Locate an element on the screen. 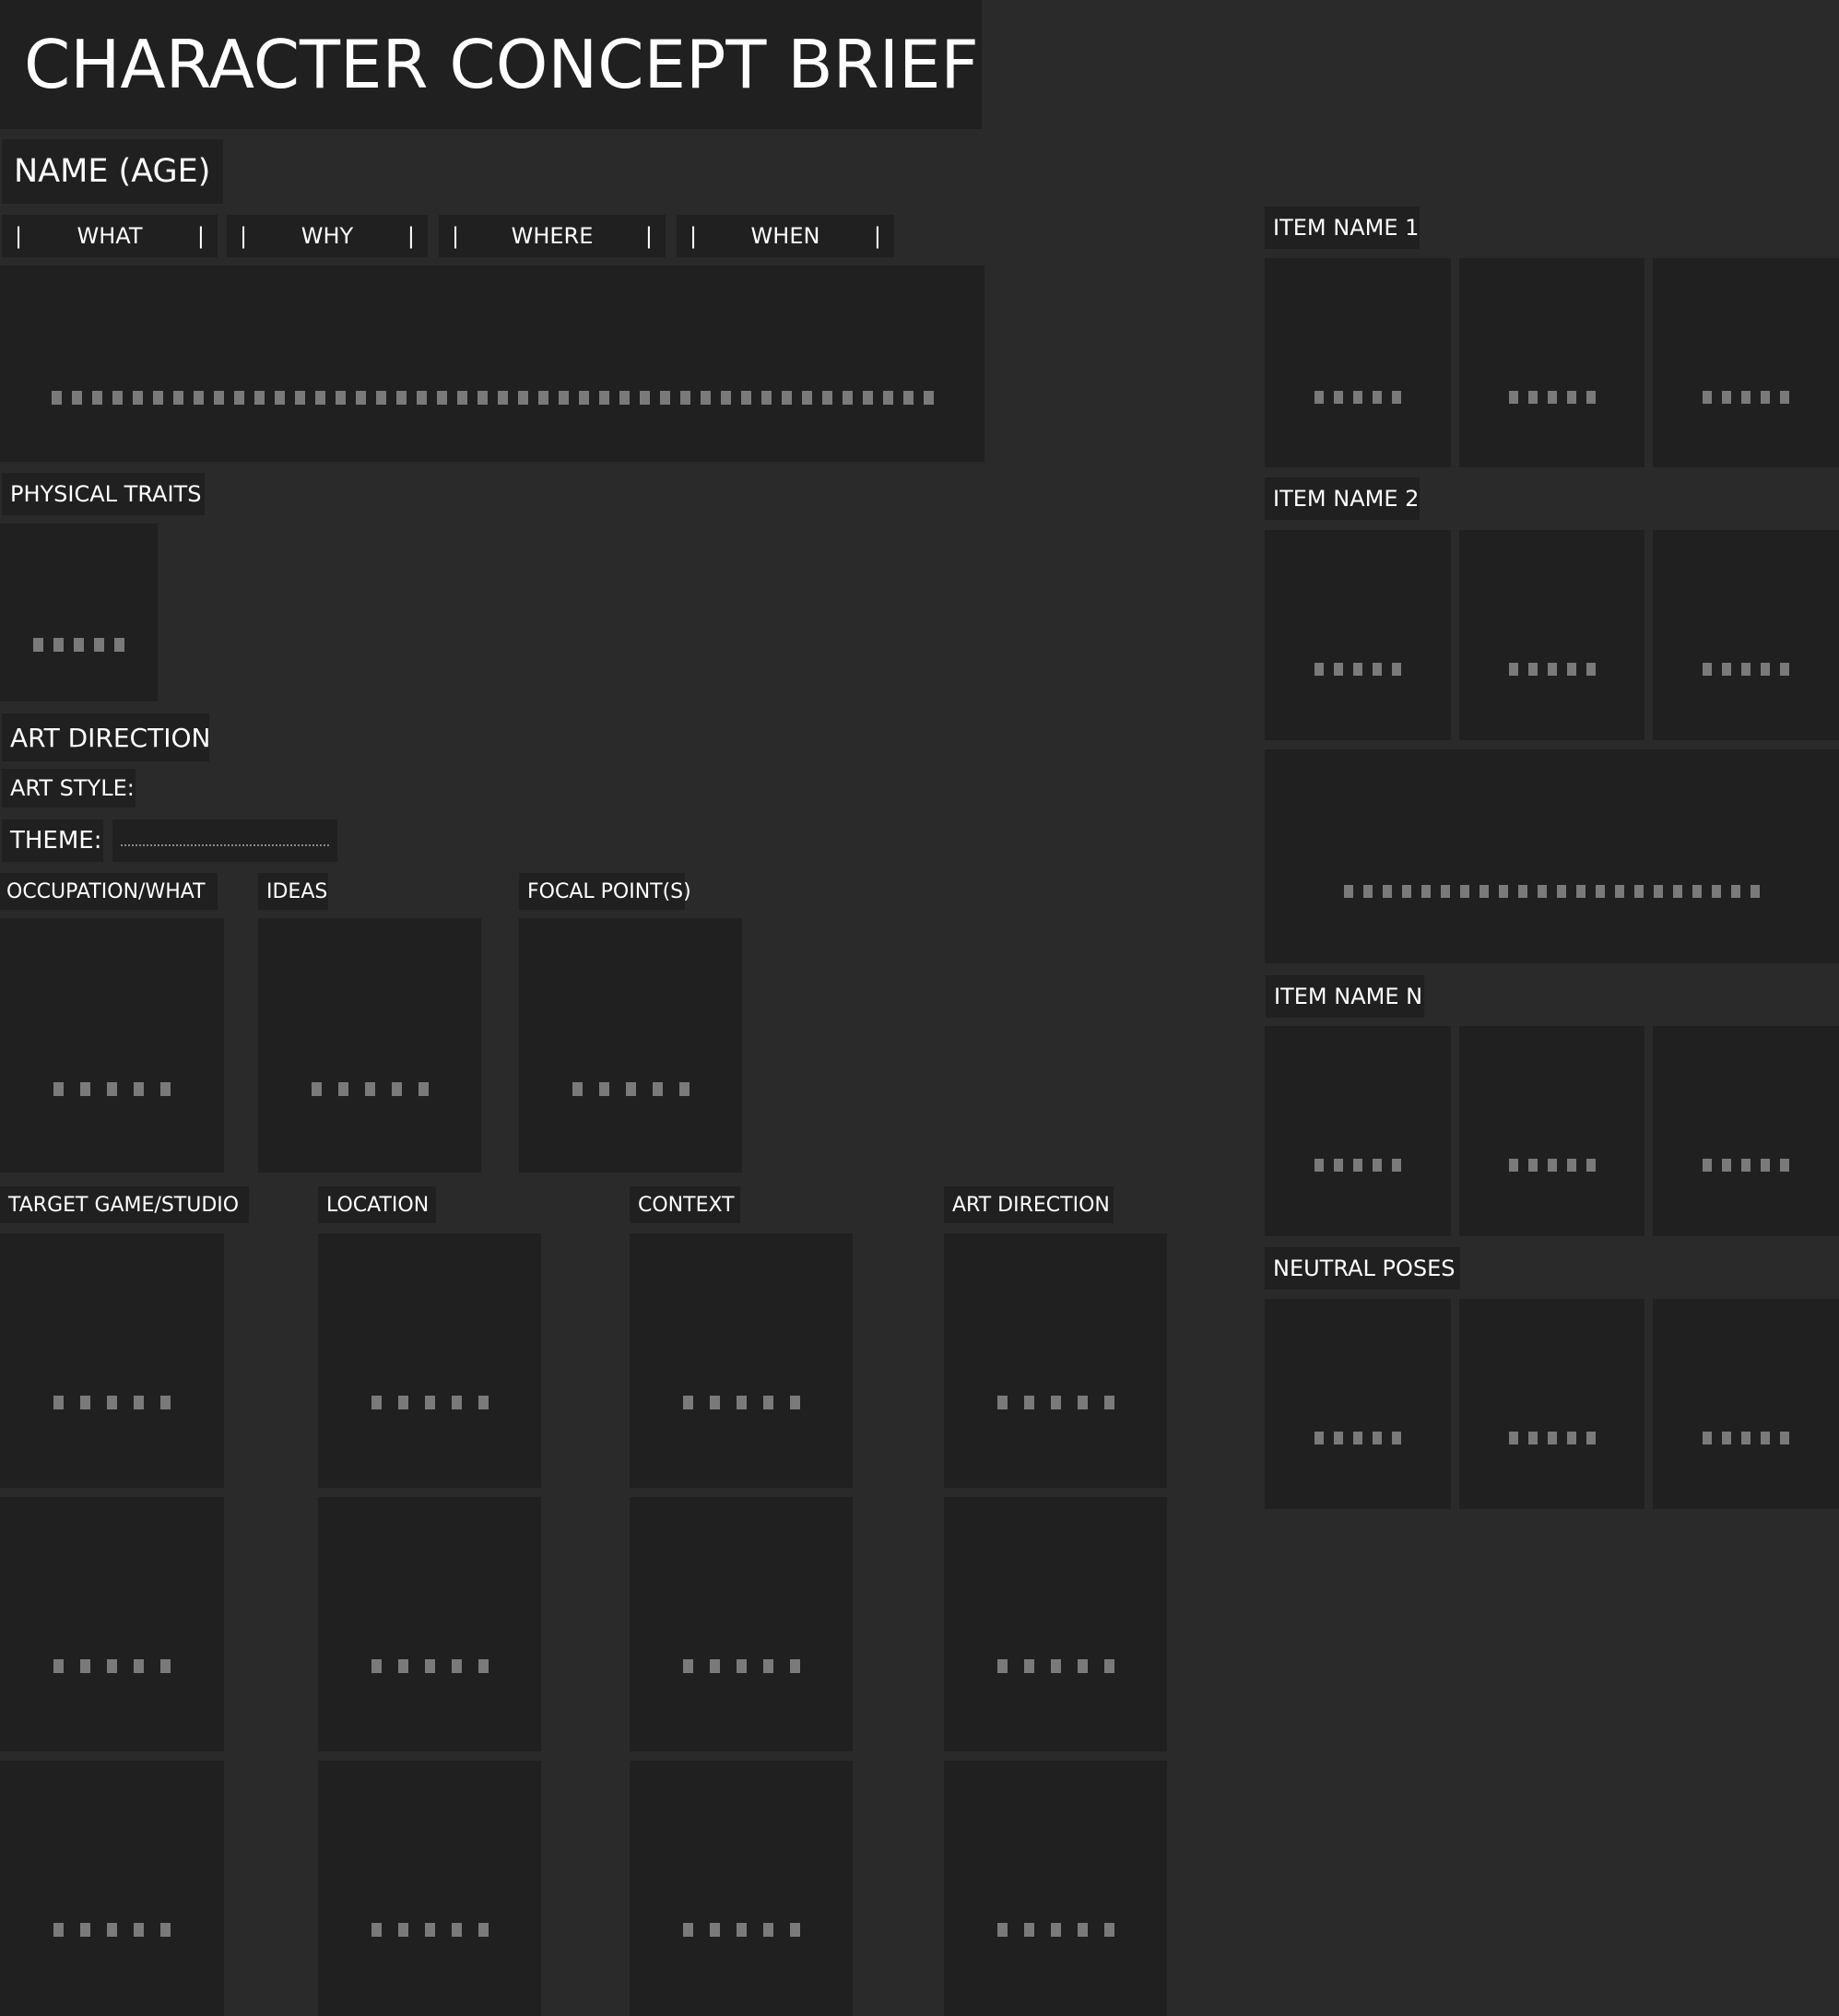 This screenshot has width=1839, height=2016. item-name-1-label: ITEM NAME 1 is located at coordinates (1342, 227).